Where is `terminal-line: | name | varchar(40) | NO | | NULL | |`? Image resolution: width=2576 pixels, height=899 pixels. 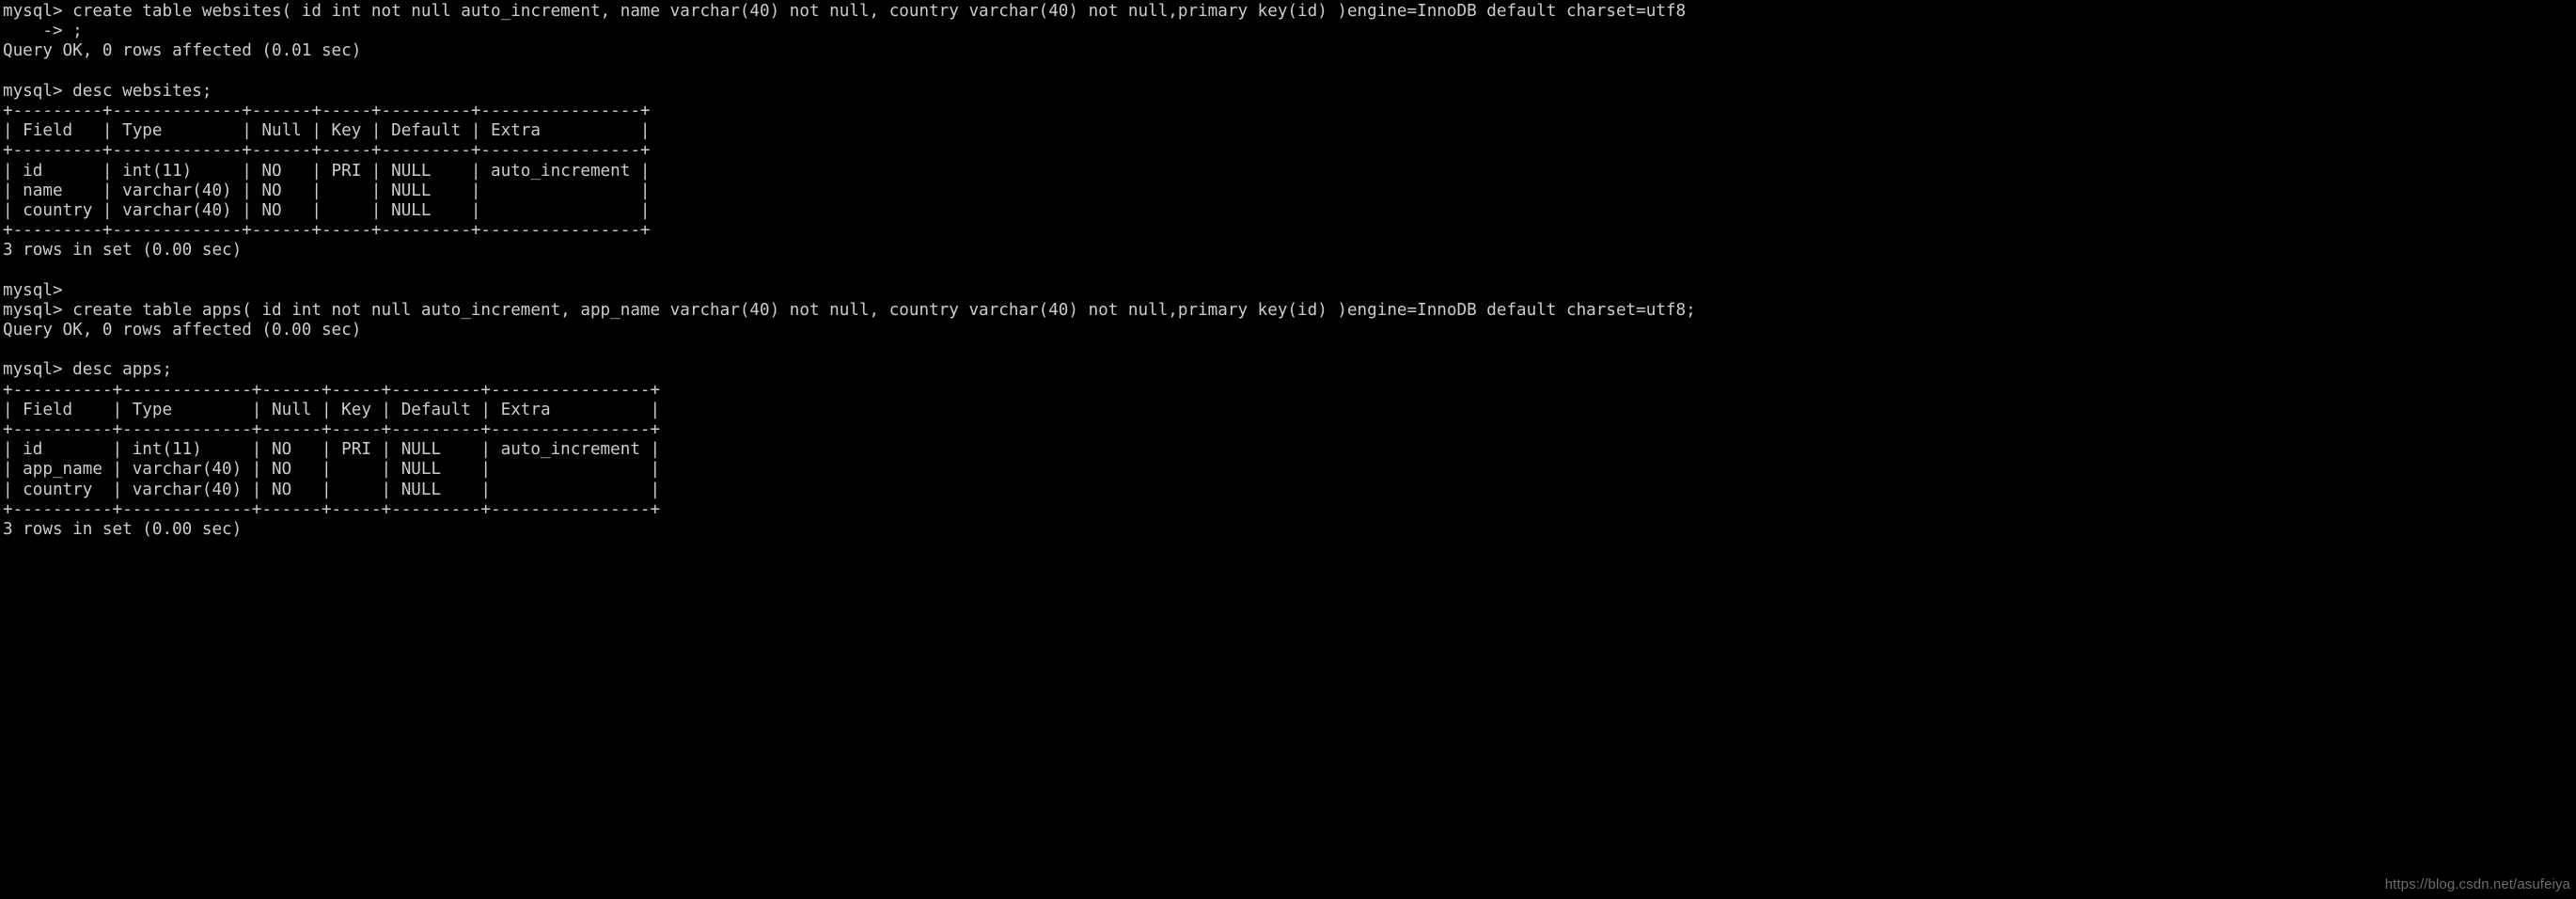 terminal-line: | name | varchar(40) | NO | | NULL | | is located at coordinates (327, 190).